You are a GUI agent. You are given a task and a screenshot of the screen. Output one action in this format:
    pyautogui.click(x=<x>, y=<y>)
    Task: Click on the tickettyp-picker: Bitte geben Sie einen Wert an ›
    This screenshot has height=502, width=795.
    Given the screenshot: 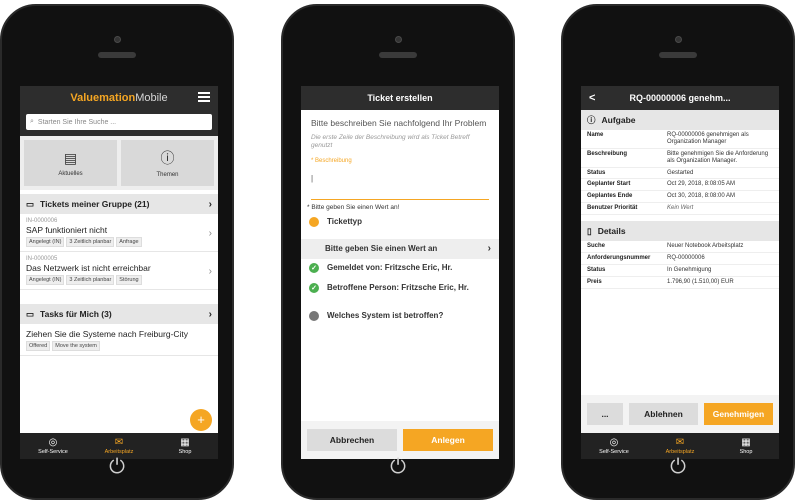 What is the action you would take?
    pyautogui.click(x=400, y=248)
    